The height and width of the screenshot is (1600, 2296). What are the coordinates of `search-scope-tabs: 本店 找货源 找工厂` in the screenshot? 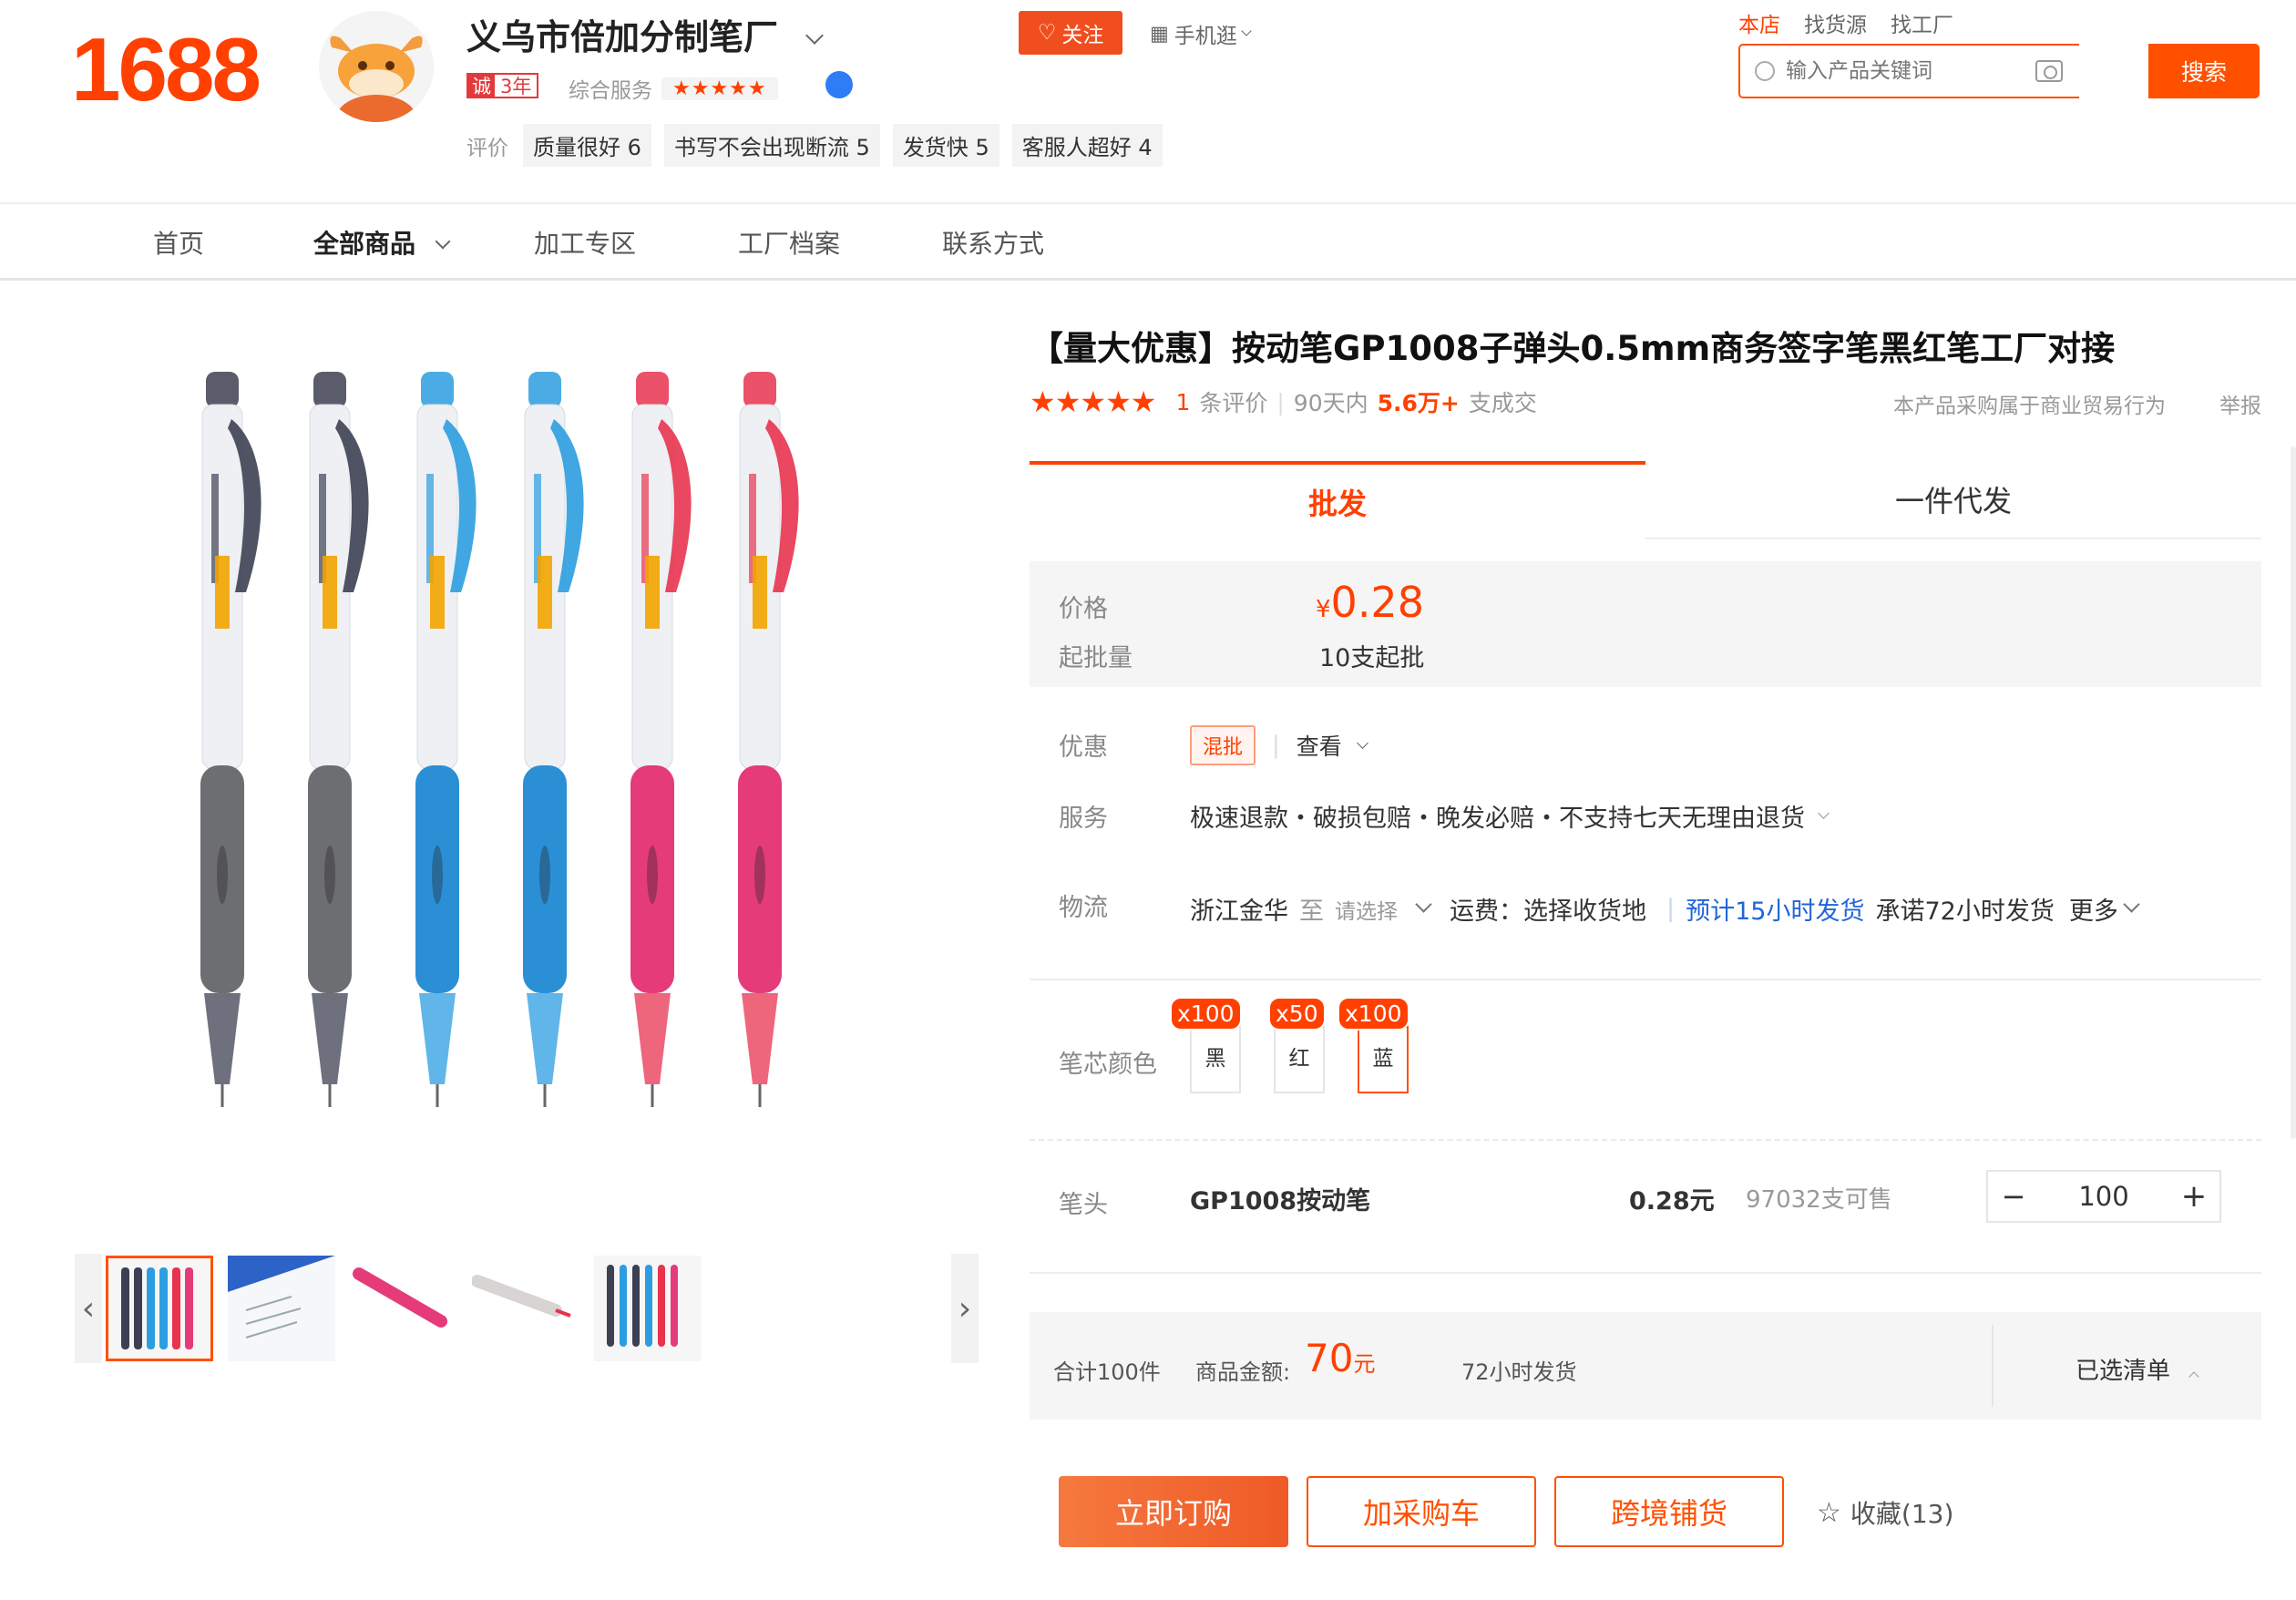 It's located at (1846, 22).